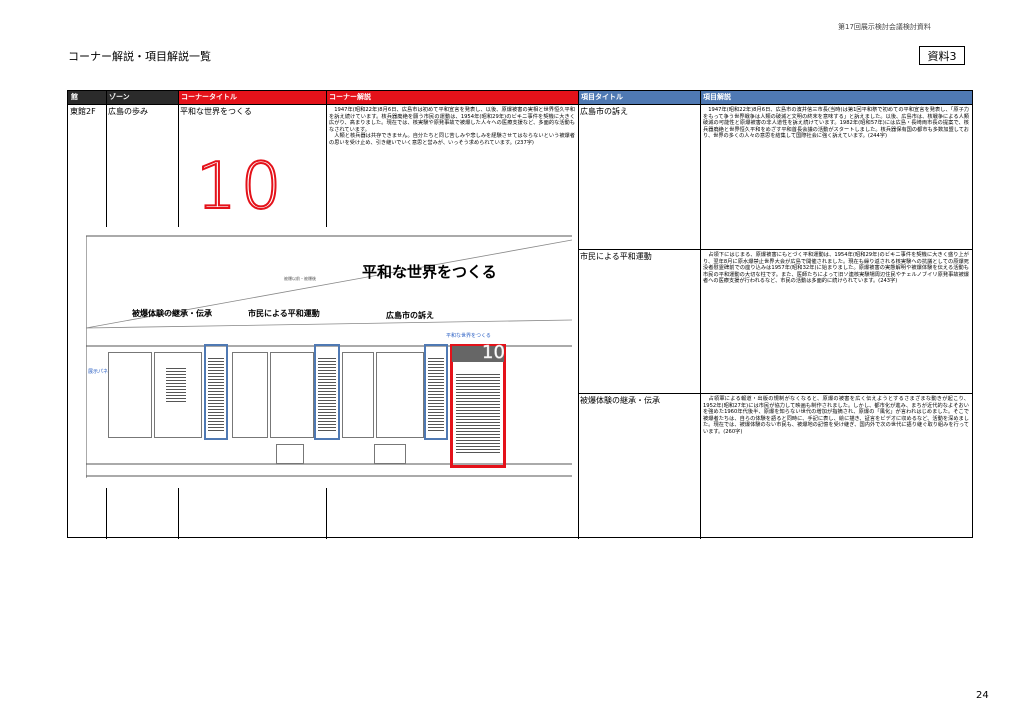 This screenshot has height=724, width=1024. I want to click on corner-number: 10, so click(240, 187).